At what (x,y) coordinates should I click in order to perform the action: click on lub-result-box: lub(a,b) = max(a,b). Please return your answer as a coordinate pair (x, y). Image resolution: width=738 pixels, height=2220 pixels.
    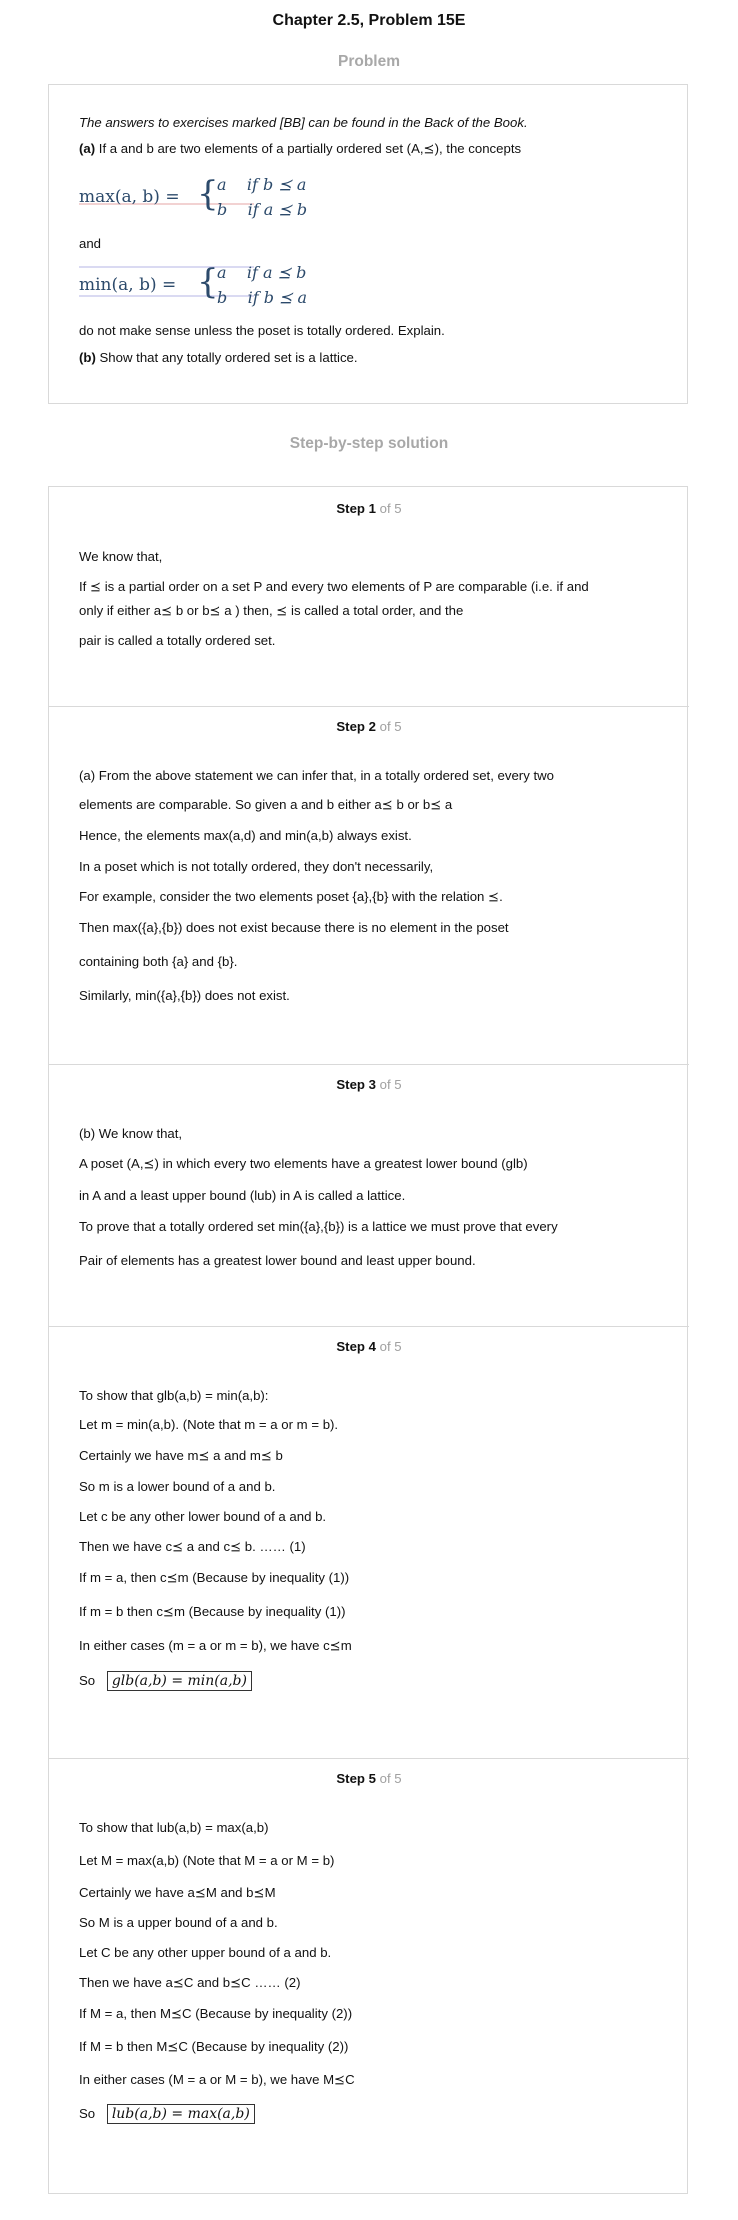
    Looking at the image, I should click on (180, 2114).